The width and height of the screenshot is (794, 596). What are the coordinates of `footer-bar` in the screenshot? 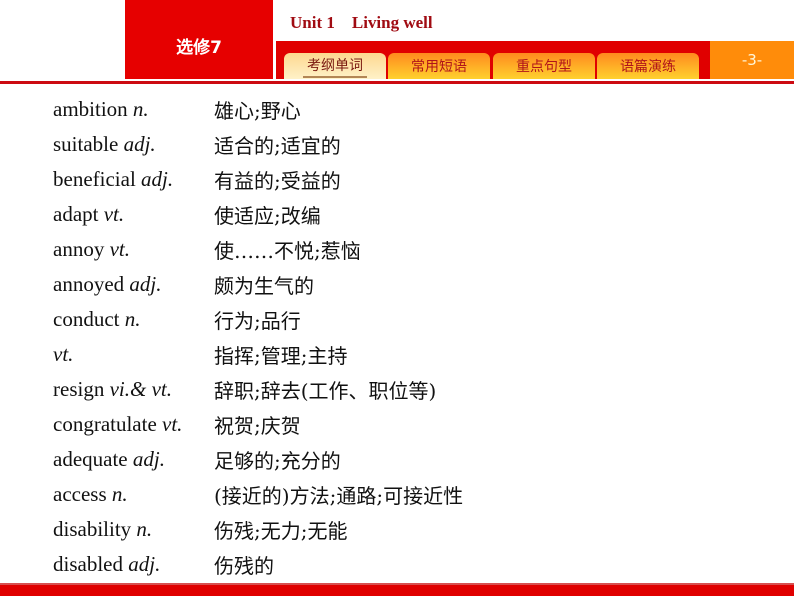 It's located at (397, 590).